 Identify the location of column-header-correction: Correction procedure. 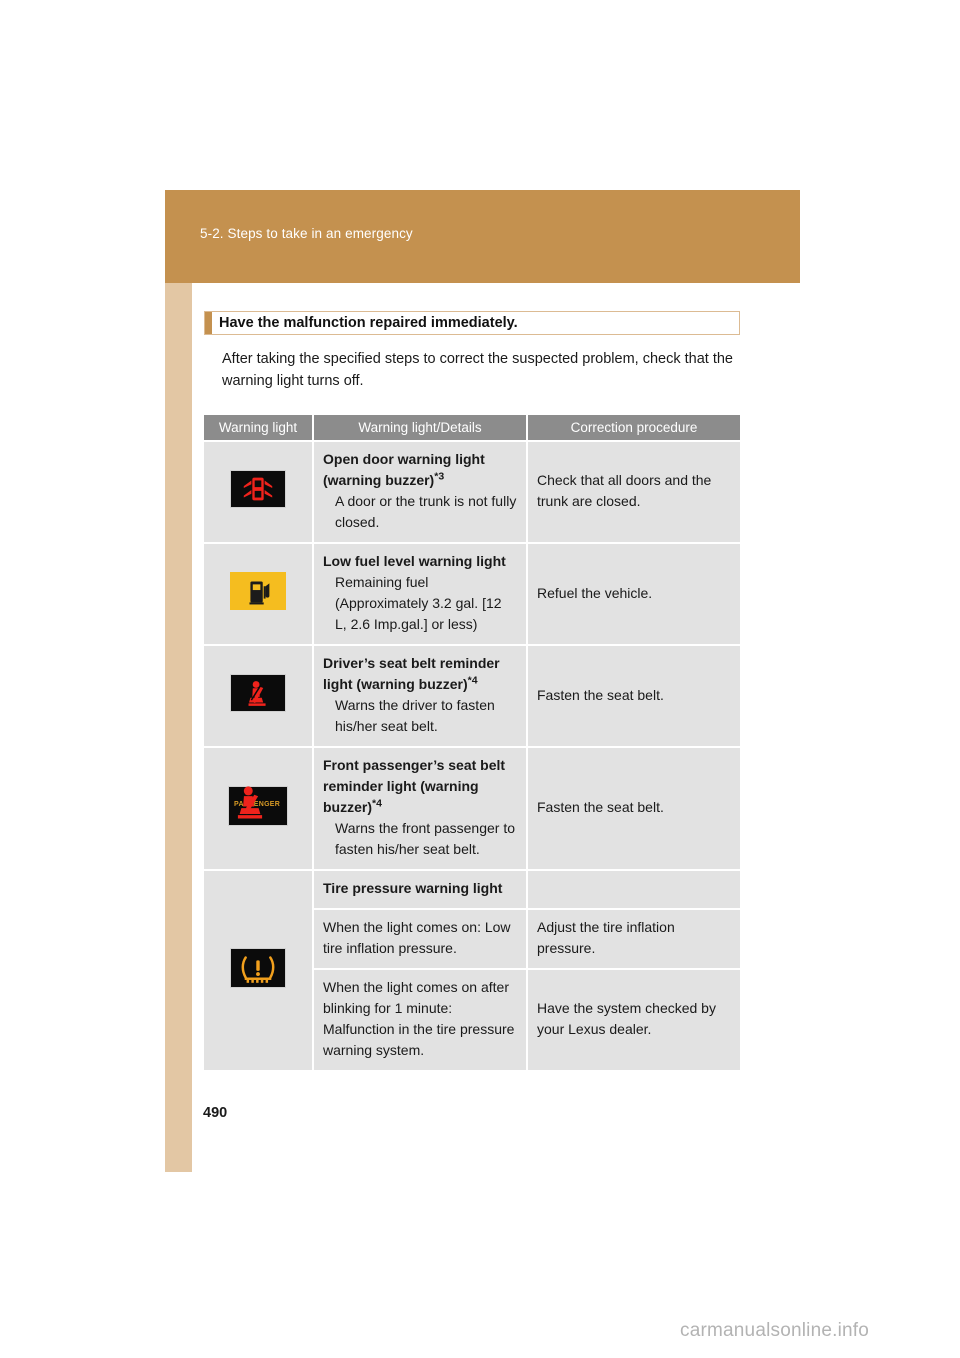
(633, 428).